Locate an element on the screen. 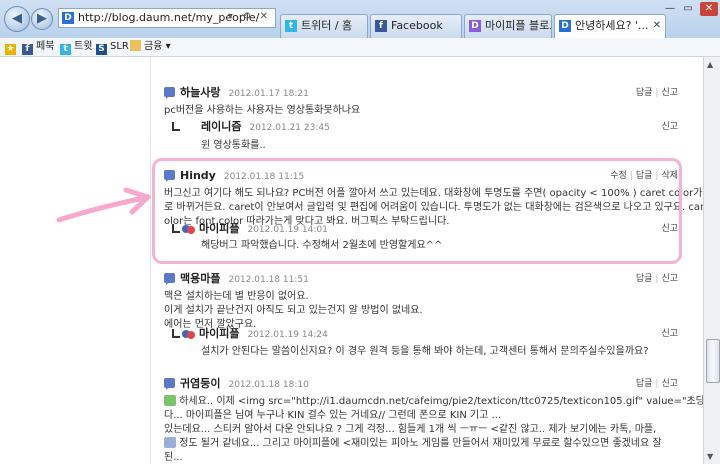  close-tab-icon: ✕ is located at coordinates (657, 26).